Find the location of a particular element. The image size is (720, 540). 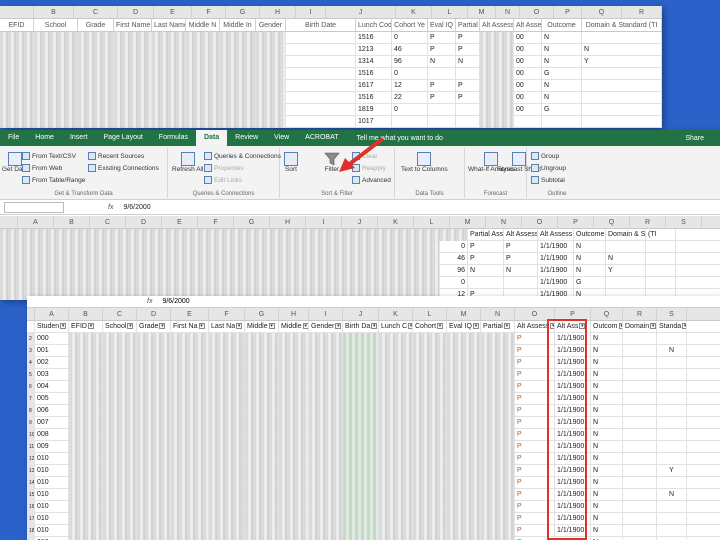

student-id: 010 is located at coordinates (52, 483).